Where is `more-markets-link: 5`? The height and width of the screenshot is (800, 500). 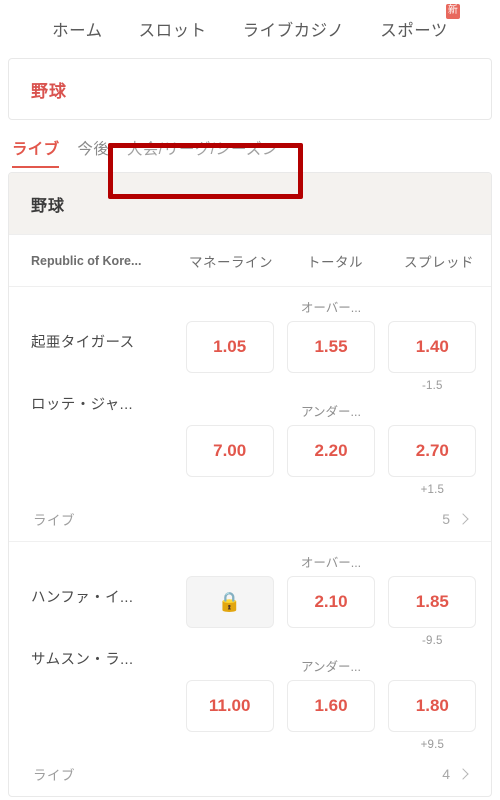 more-markets-link: 5 is located at coordinates (455, 519).